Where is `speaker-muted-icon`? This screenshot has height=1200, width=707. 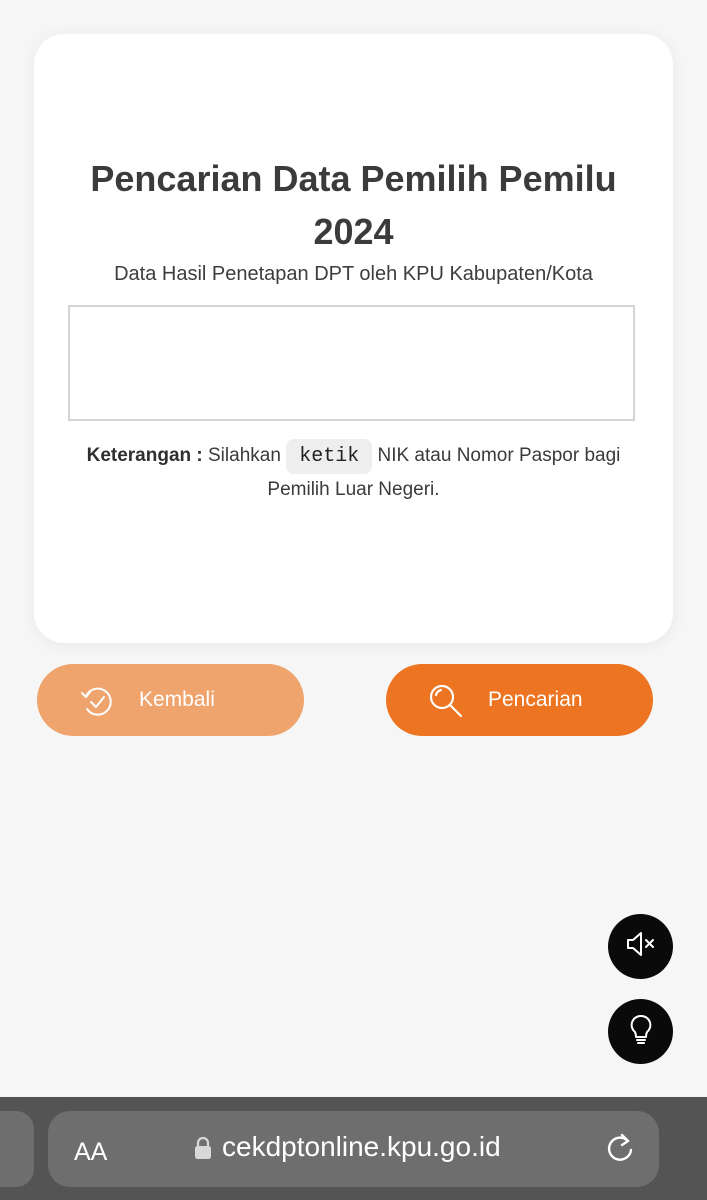
speaker-muted-icon is located at coordinates (641, 946).